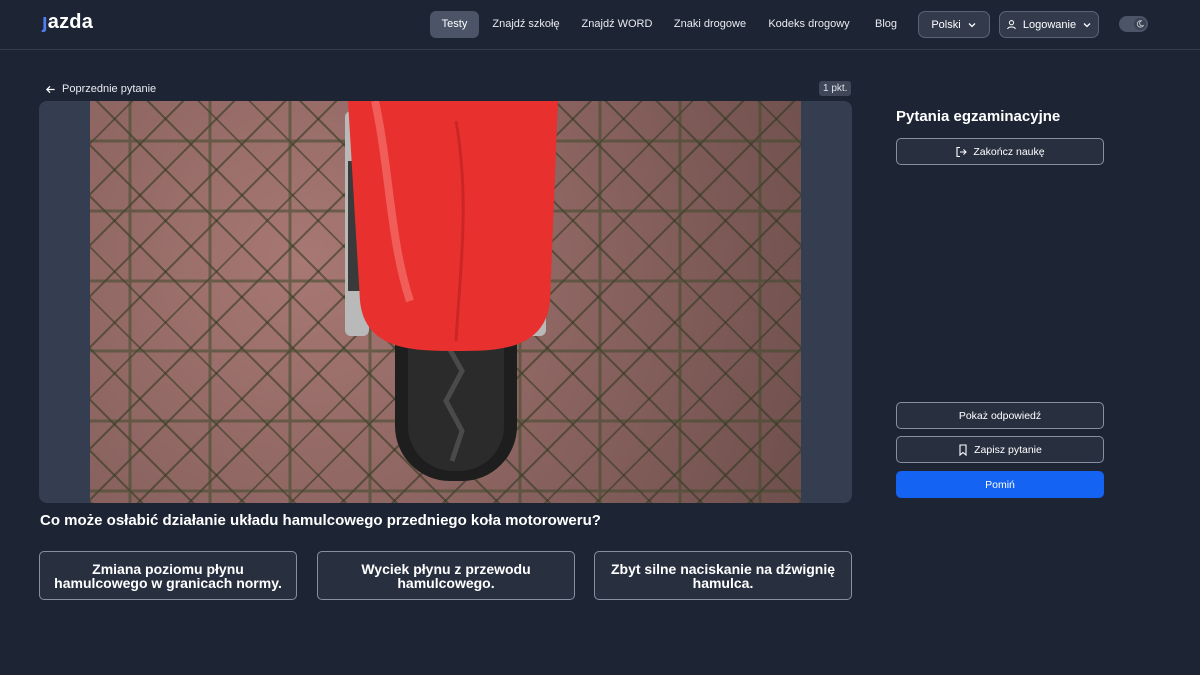 The height and width of the screenshot is (675, 1200). Describe the element at coordinates (1009, 151) in the screenshot. I see `finish-learning-label: Zakończ naukę` at that location.